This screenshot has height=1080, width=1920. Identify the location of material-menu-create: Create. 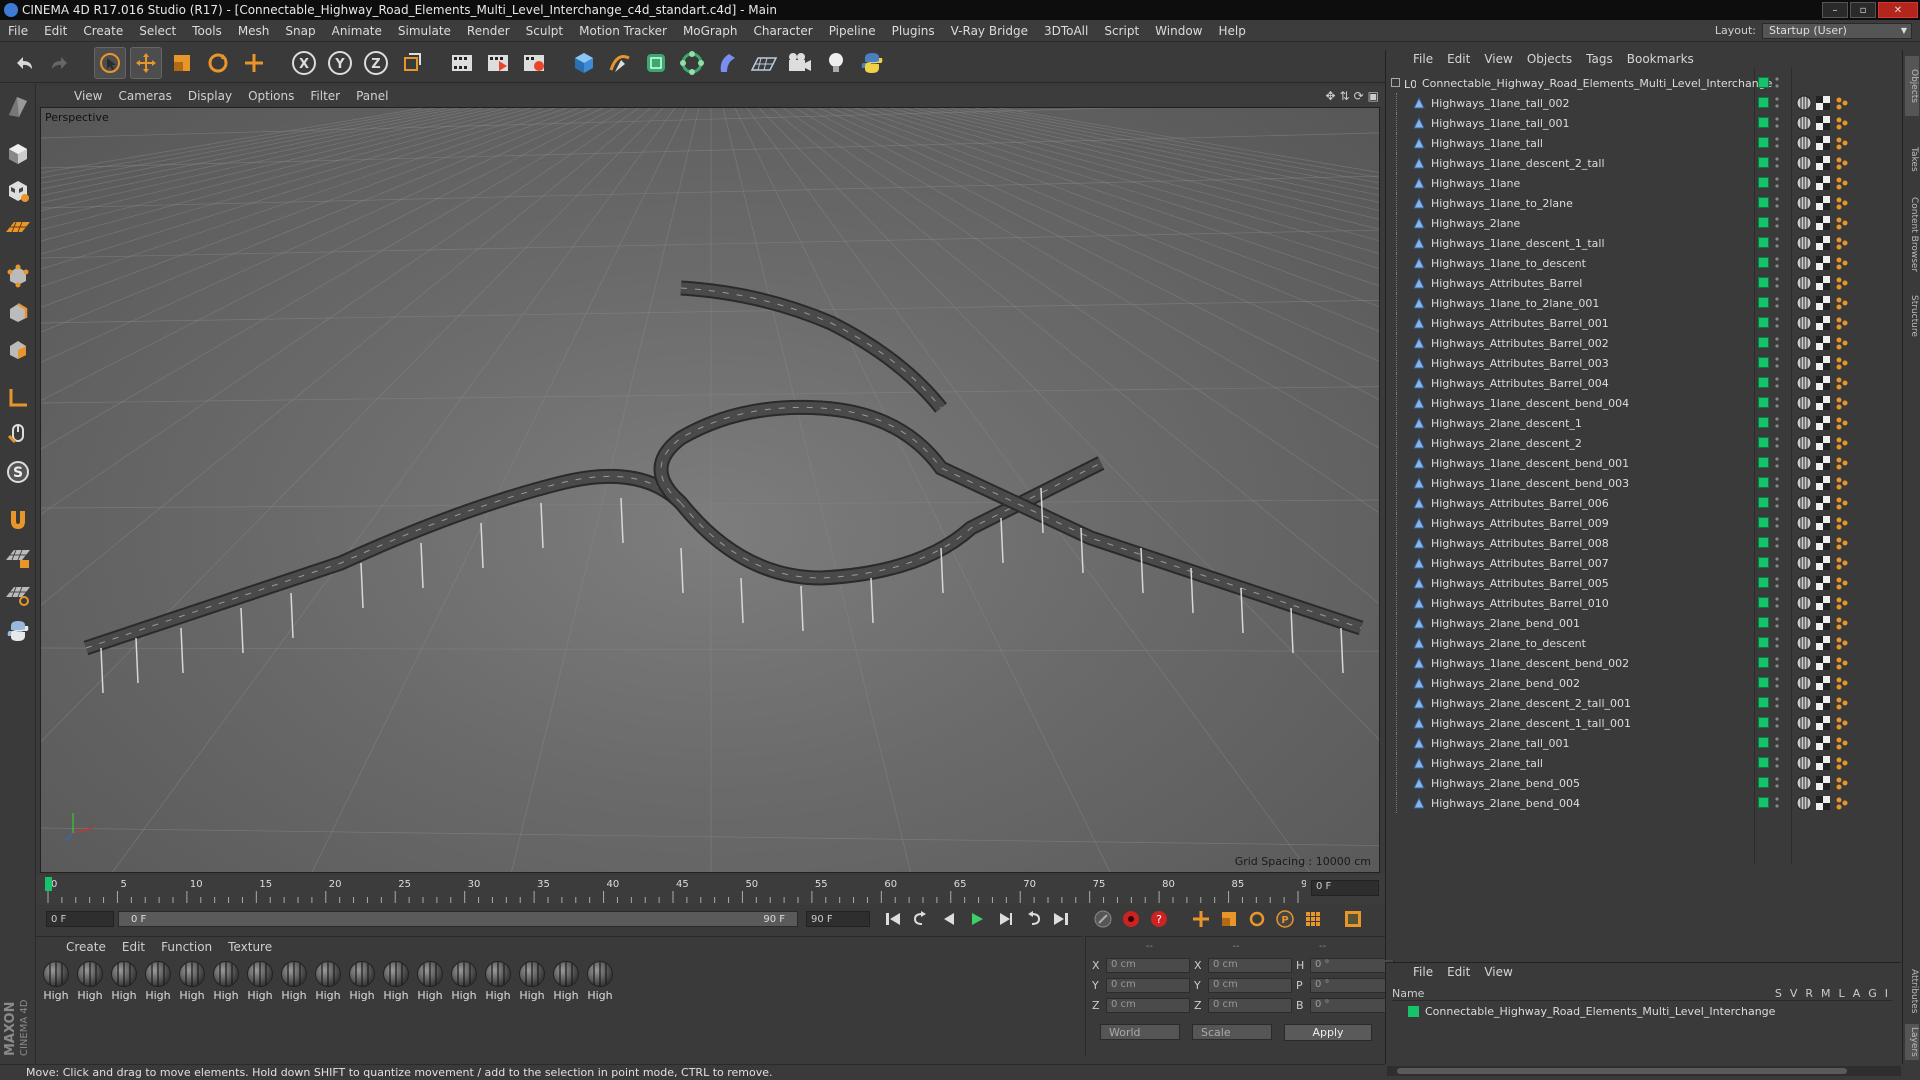
(86, 947).